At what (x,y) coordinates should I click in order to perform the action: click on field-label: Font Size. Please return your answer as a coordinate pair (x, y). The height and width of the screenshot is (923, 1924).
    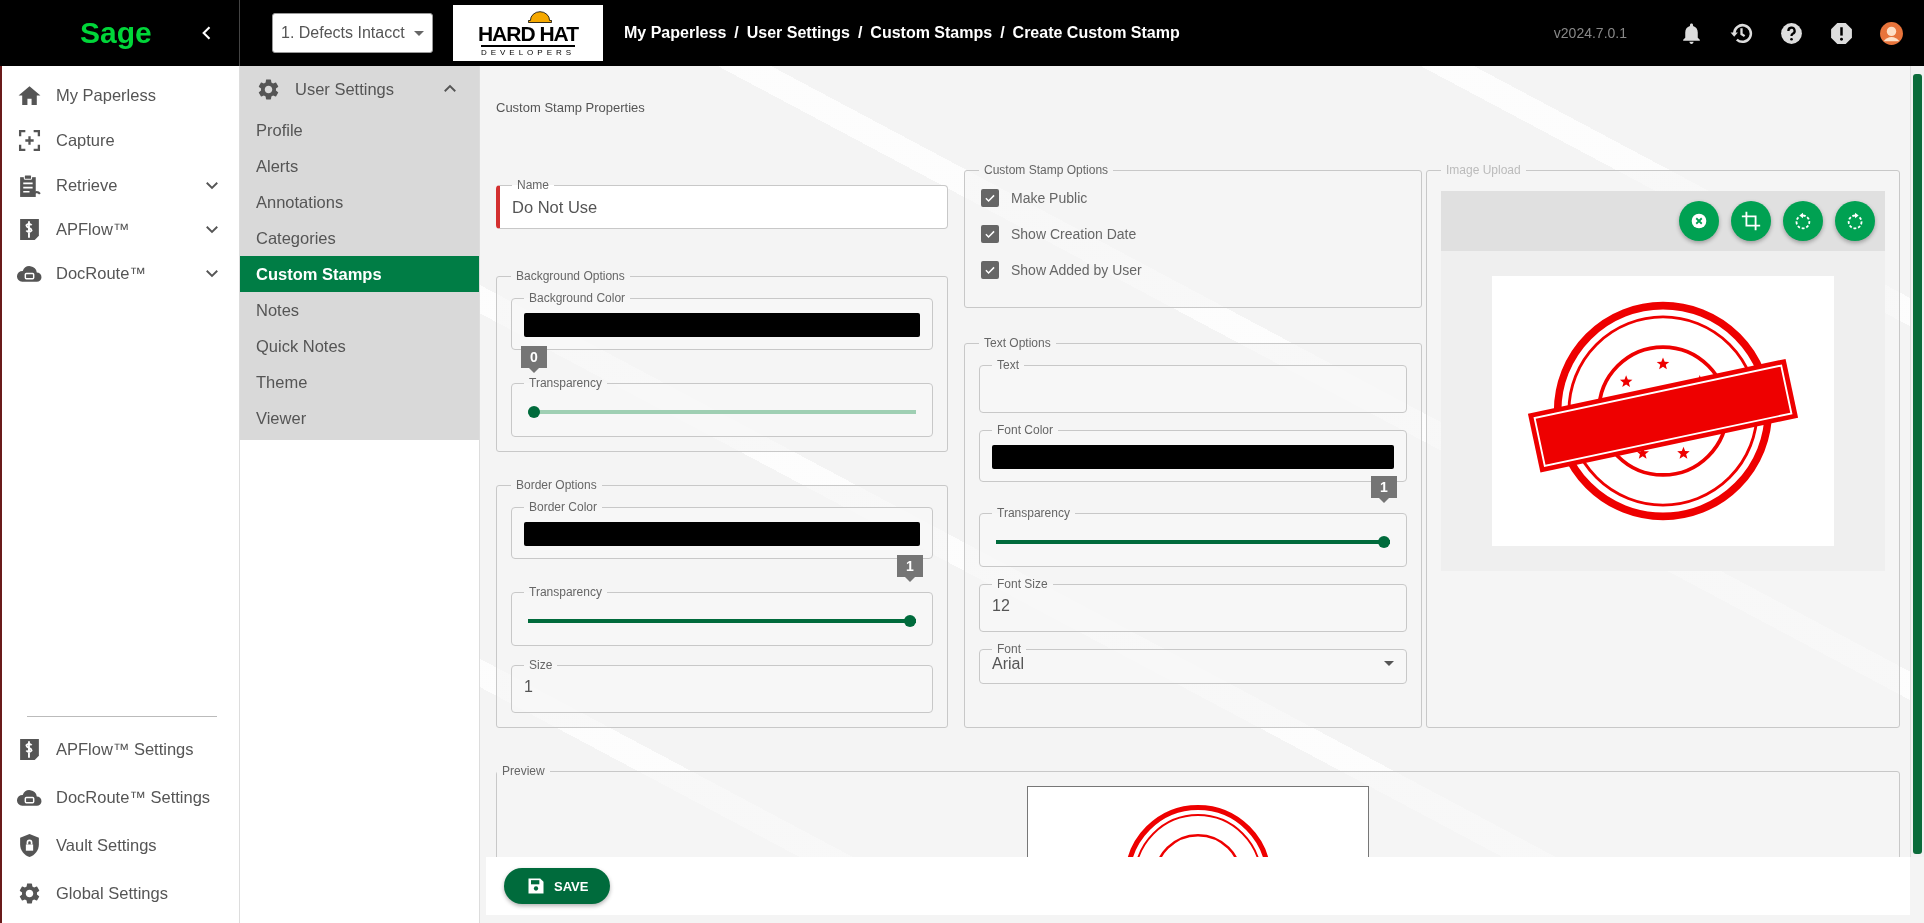
    Looking at the image, I should click on (1022, 584).